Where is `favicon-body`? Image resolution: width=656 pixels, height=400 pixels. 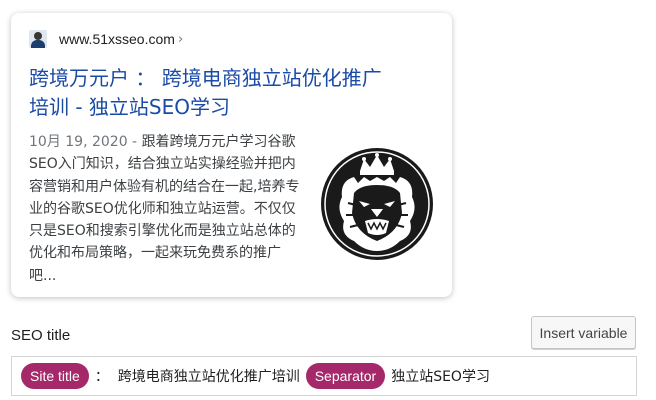
favicon-body is located at coordinates (38, 44).